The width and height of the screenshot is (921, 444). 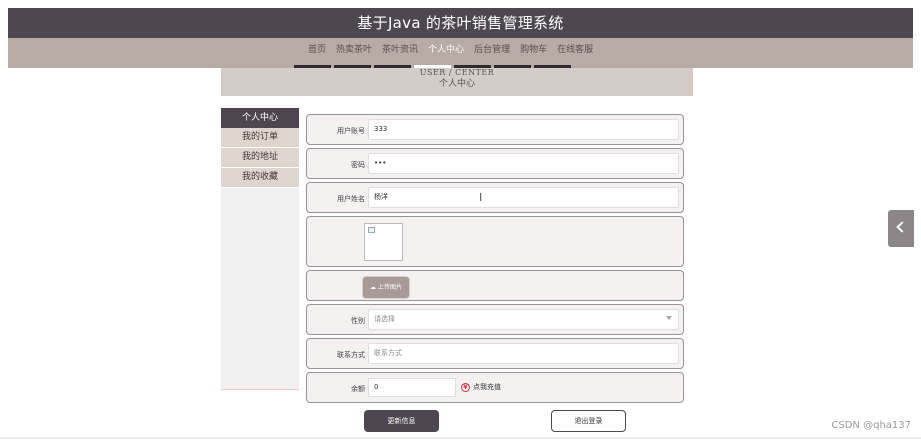 What do you see at coordinates (260, 137) in the screenshot?
I see `sidebar-item-orders: 我的订单` at bounding box center [260, 137].